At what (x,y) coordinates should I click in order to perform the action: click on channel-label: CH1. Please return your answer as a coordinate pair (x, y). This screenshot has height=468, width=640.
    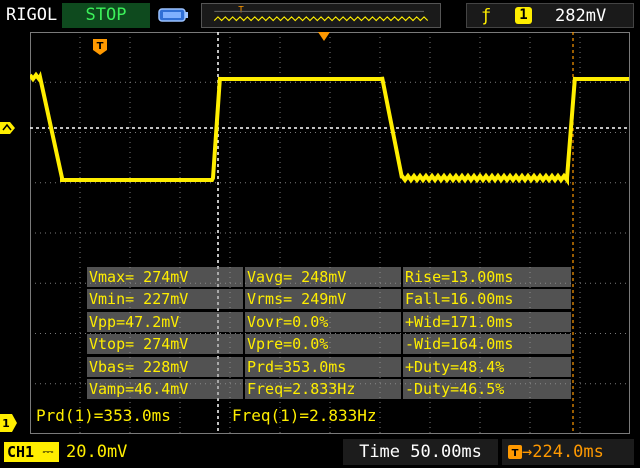
    Looking at the image, I should click on (21, 452).